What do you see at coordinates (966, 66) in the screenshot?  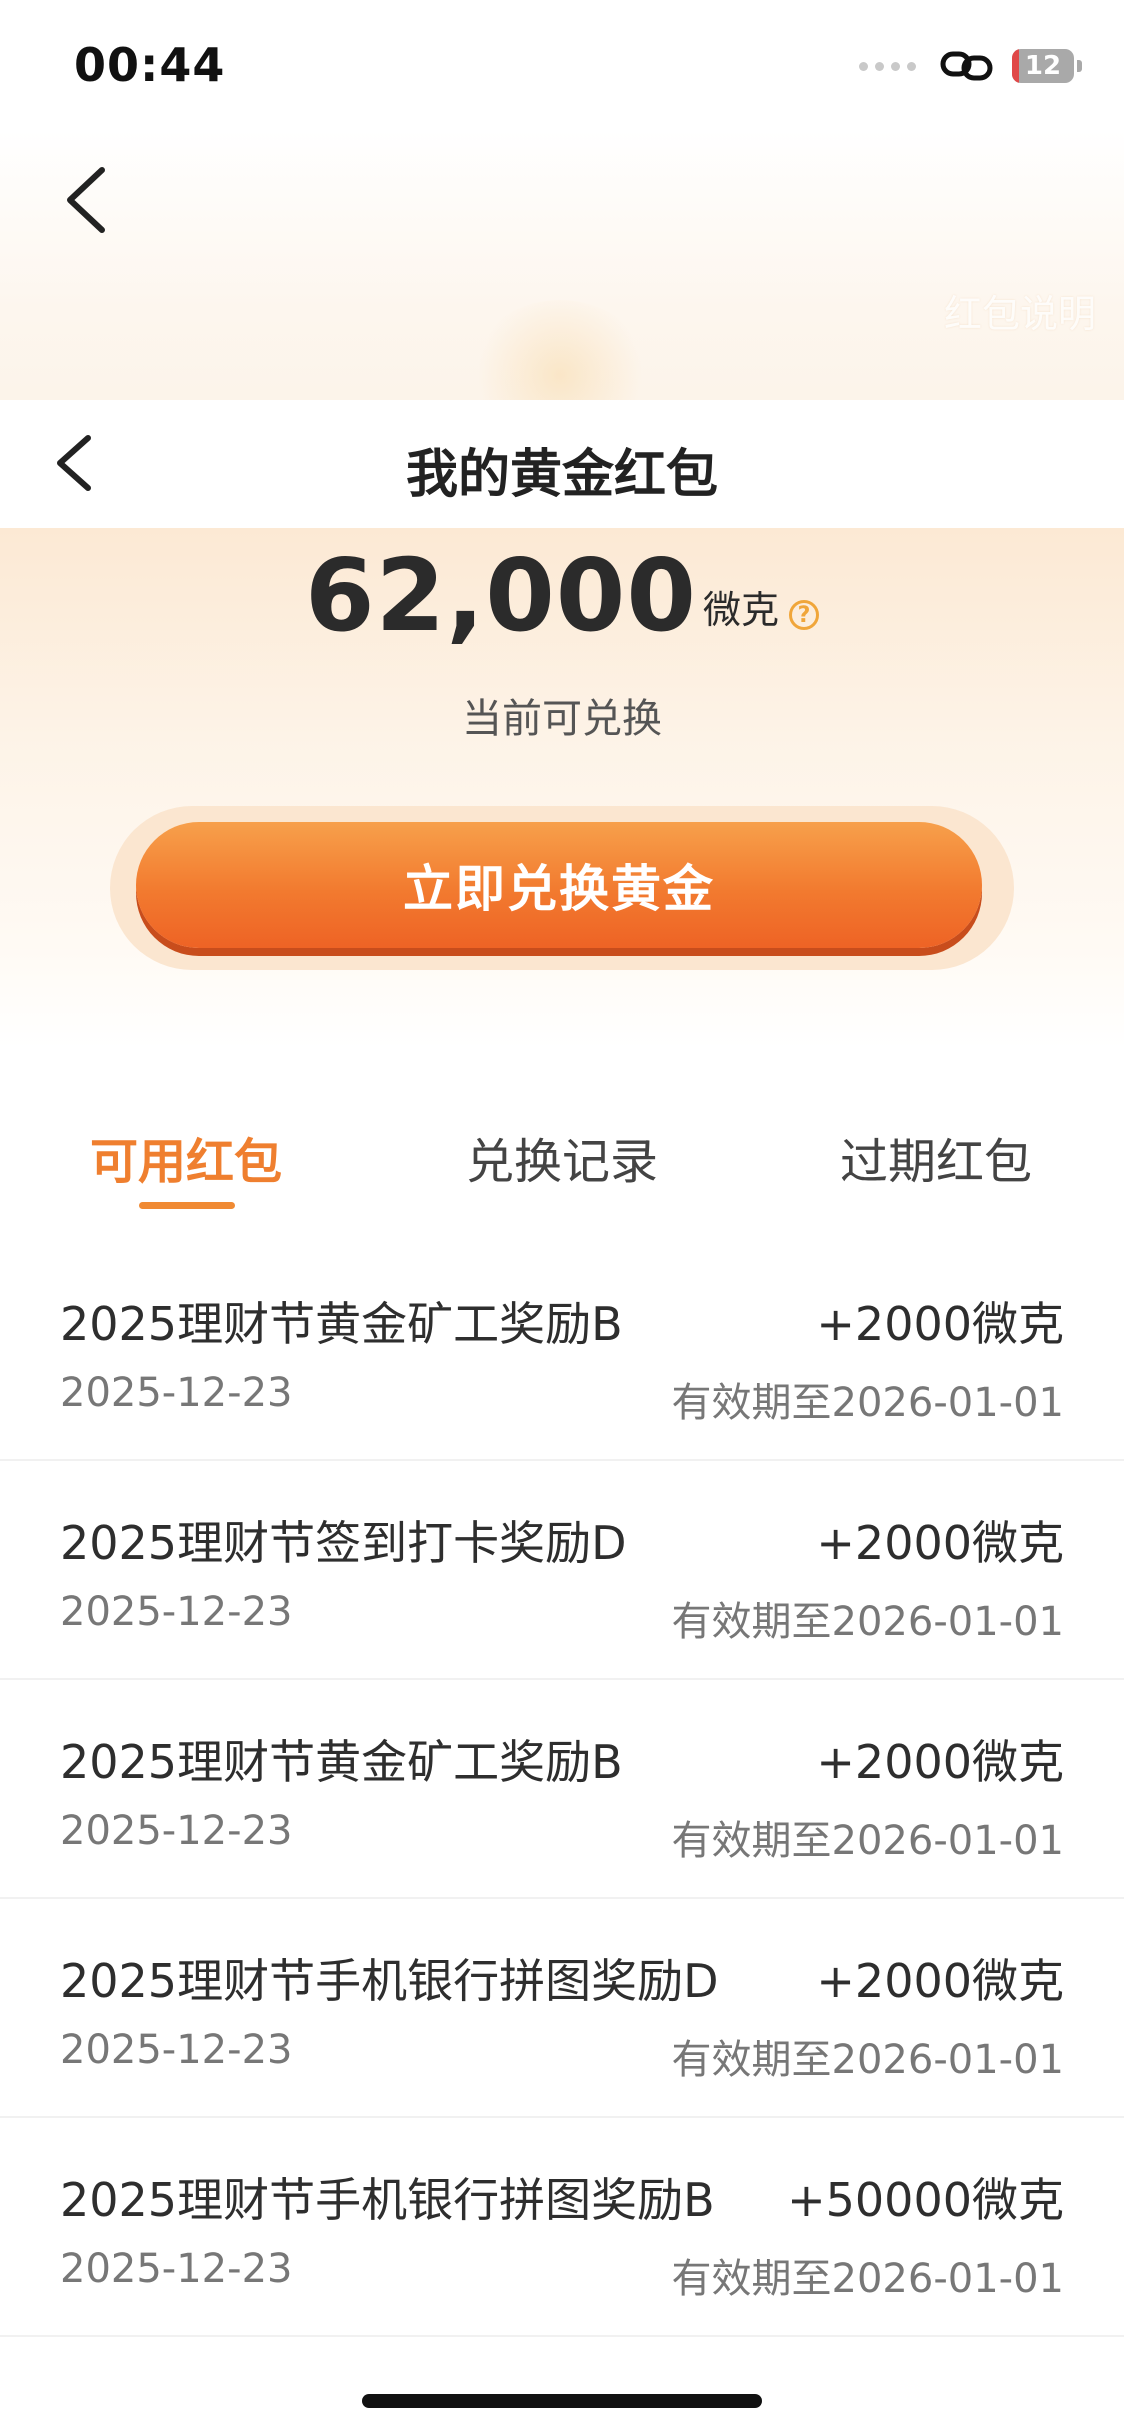 I see `link-icon` at bounding box center [966, 66].